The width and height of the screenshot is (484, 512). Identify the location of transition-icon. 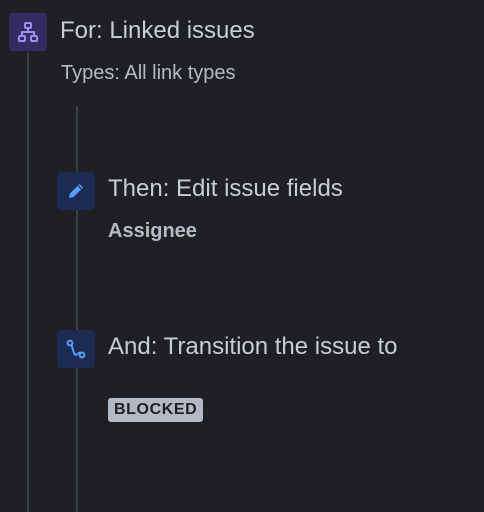
(76, 349).